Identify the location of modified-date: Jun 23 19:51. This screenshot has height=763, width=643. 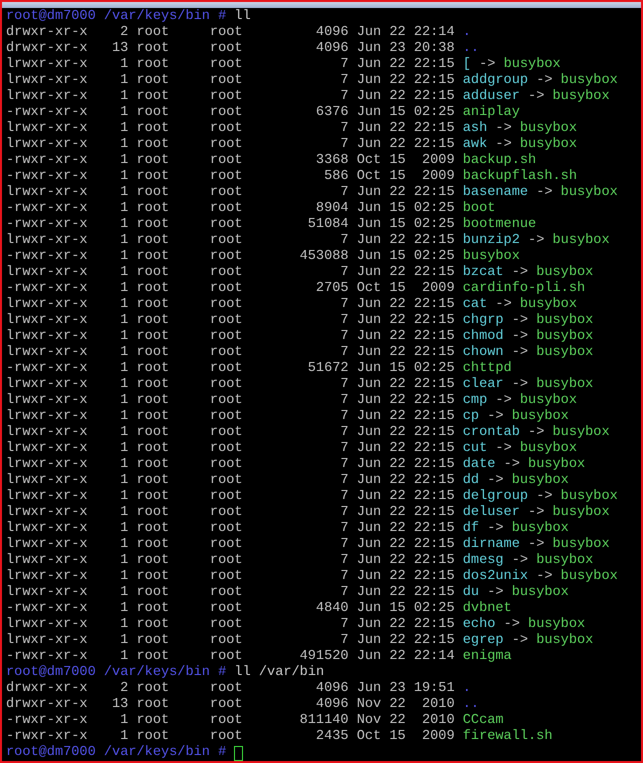
(405, 689).